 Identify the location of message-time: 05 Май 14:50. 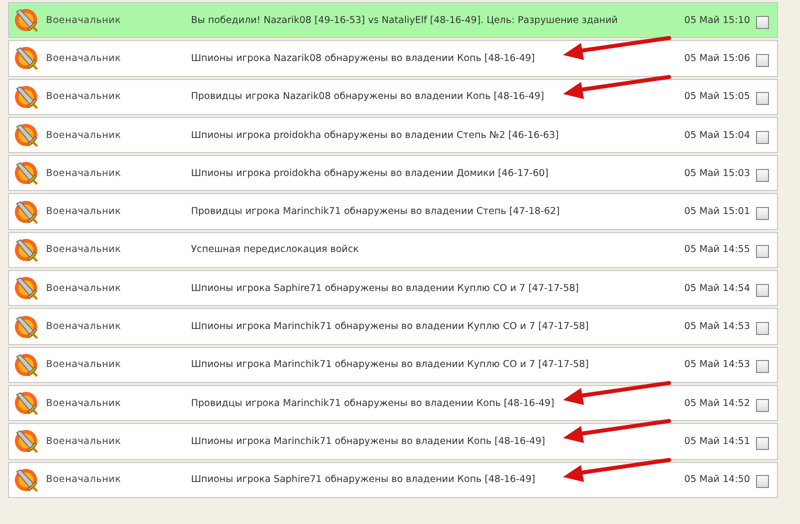
(717, 480).